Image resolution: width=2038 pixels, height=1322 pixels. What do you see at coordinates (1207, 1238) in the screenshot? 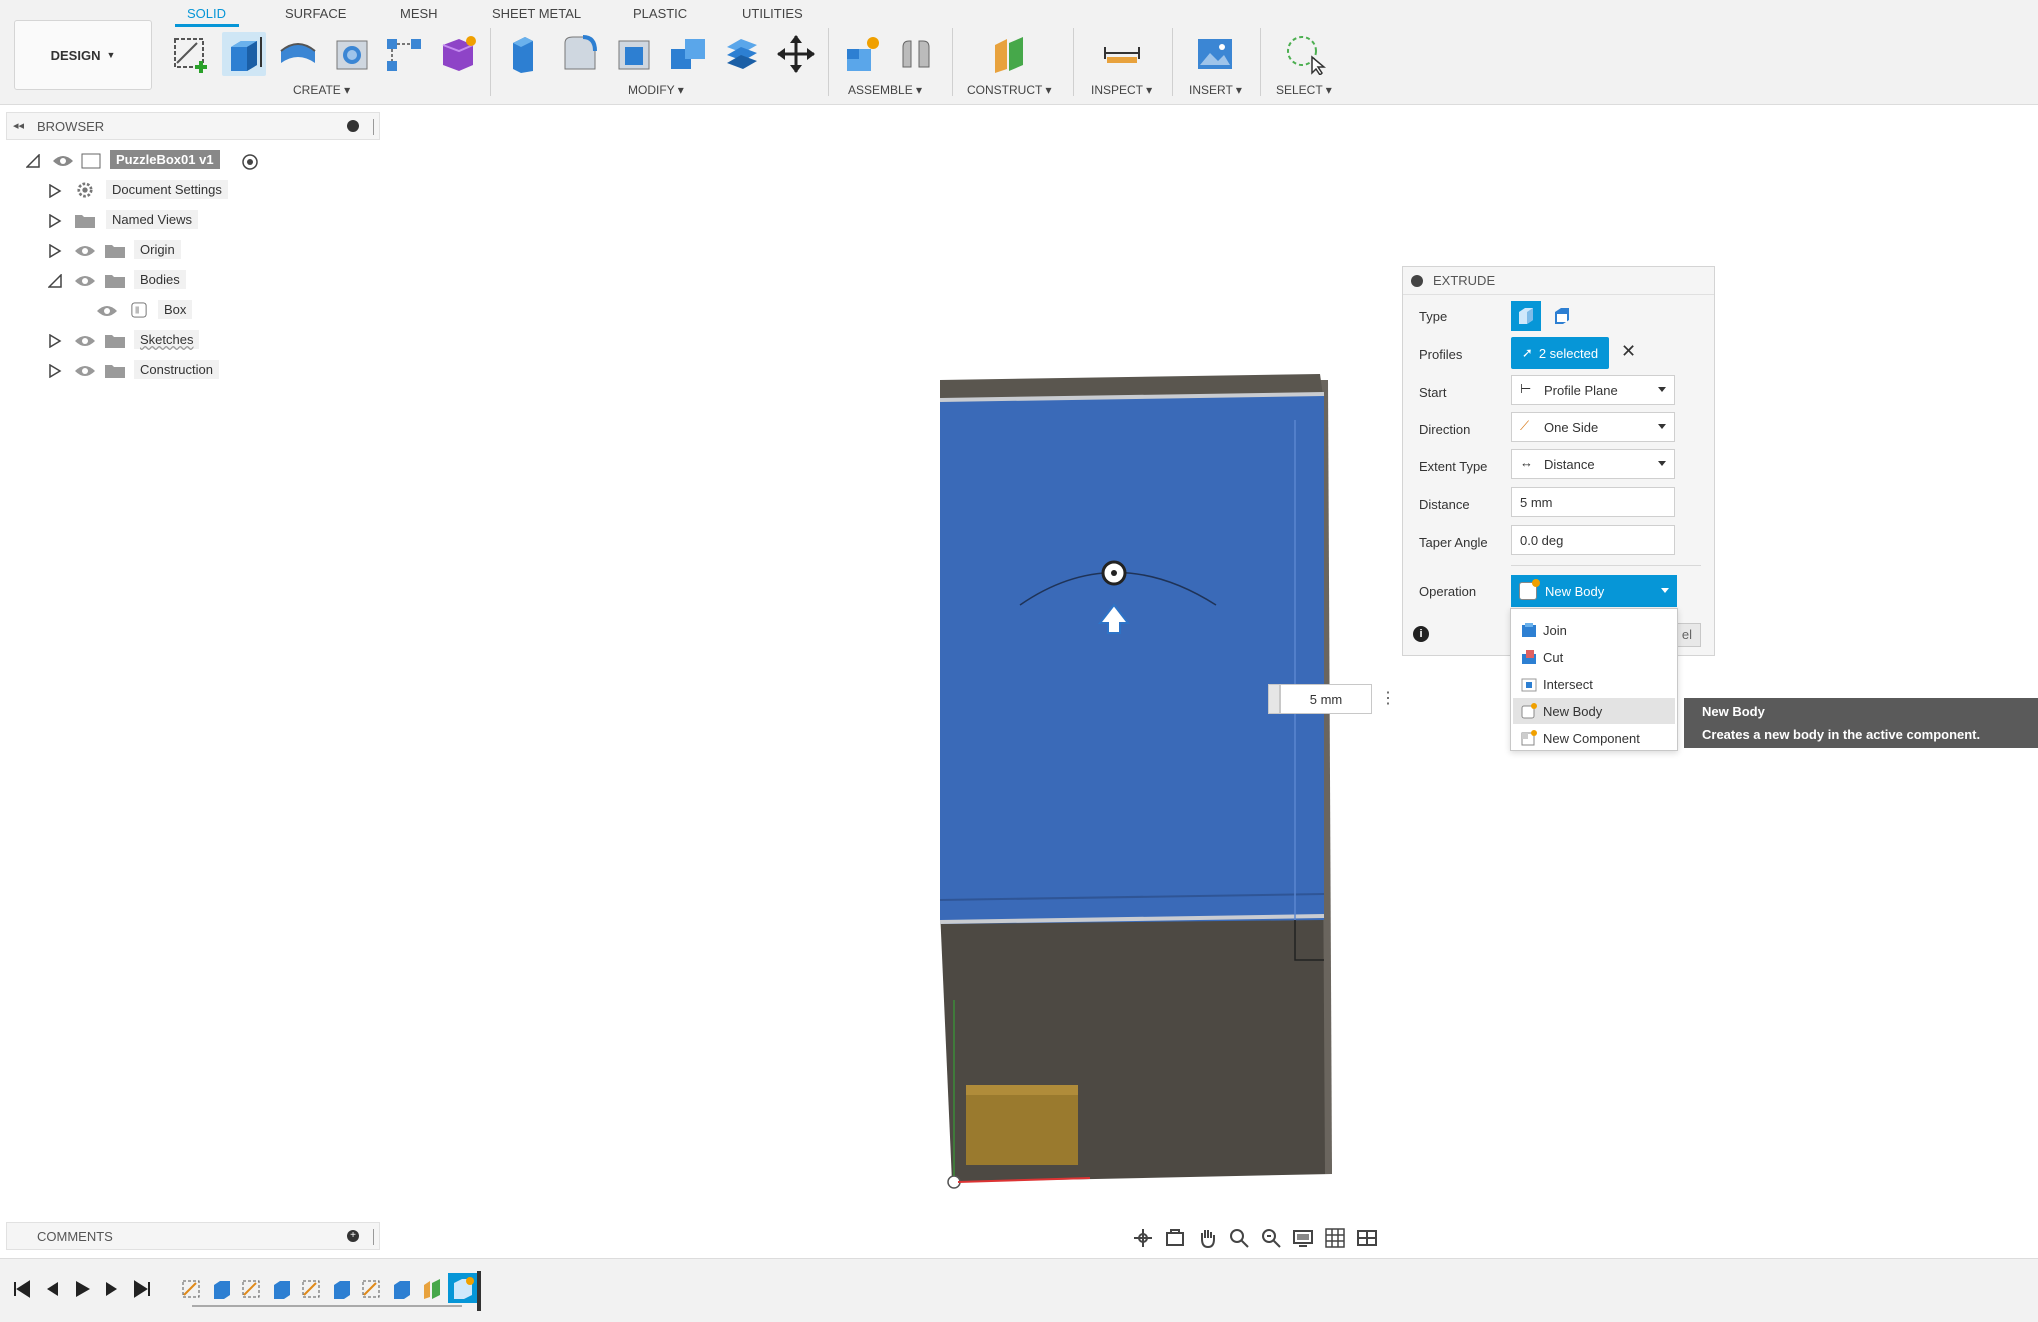
I see `pan-hand-icon` at bounding box center [1207, 1238].